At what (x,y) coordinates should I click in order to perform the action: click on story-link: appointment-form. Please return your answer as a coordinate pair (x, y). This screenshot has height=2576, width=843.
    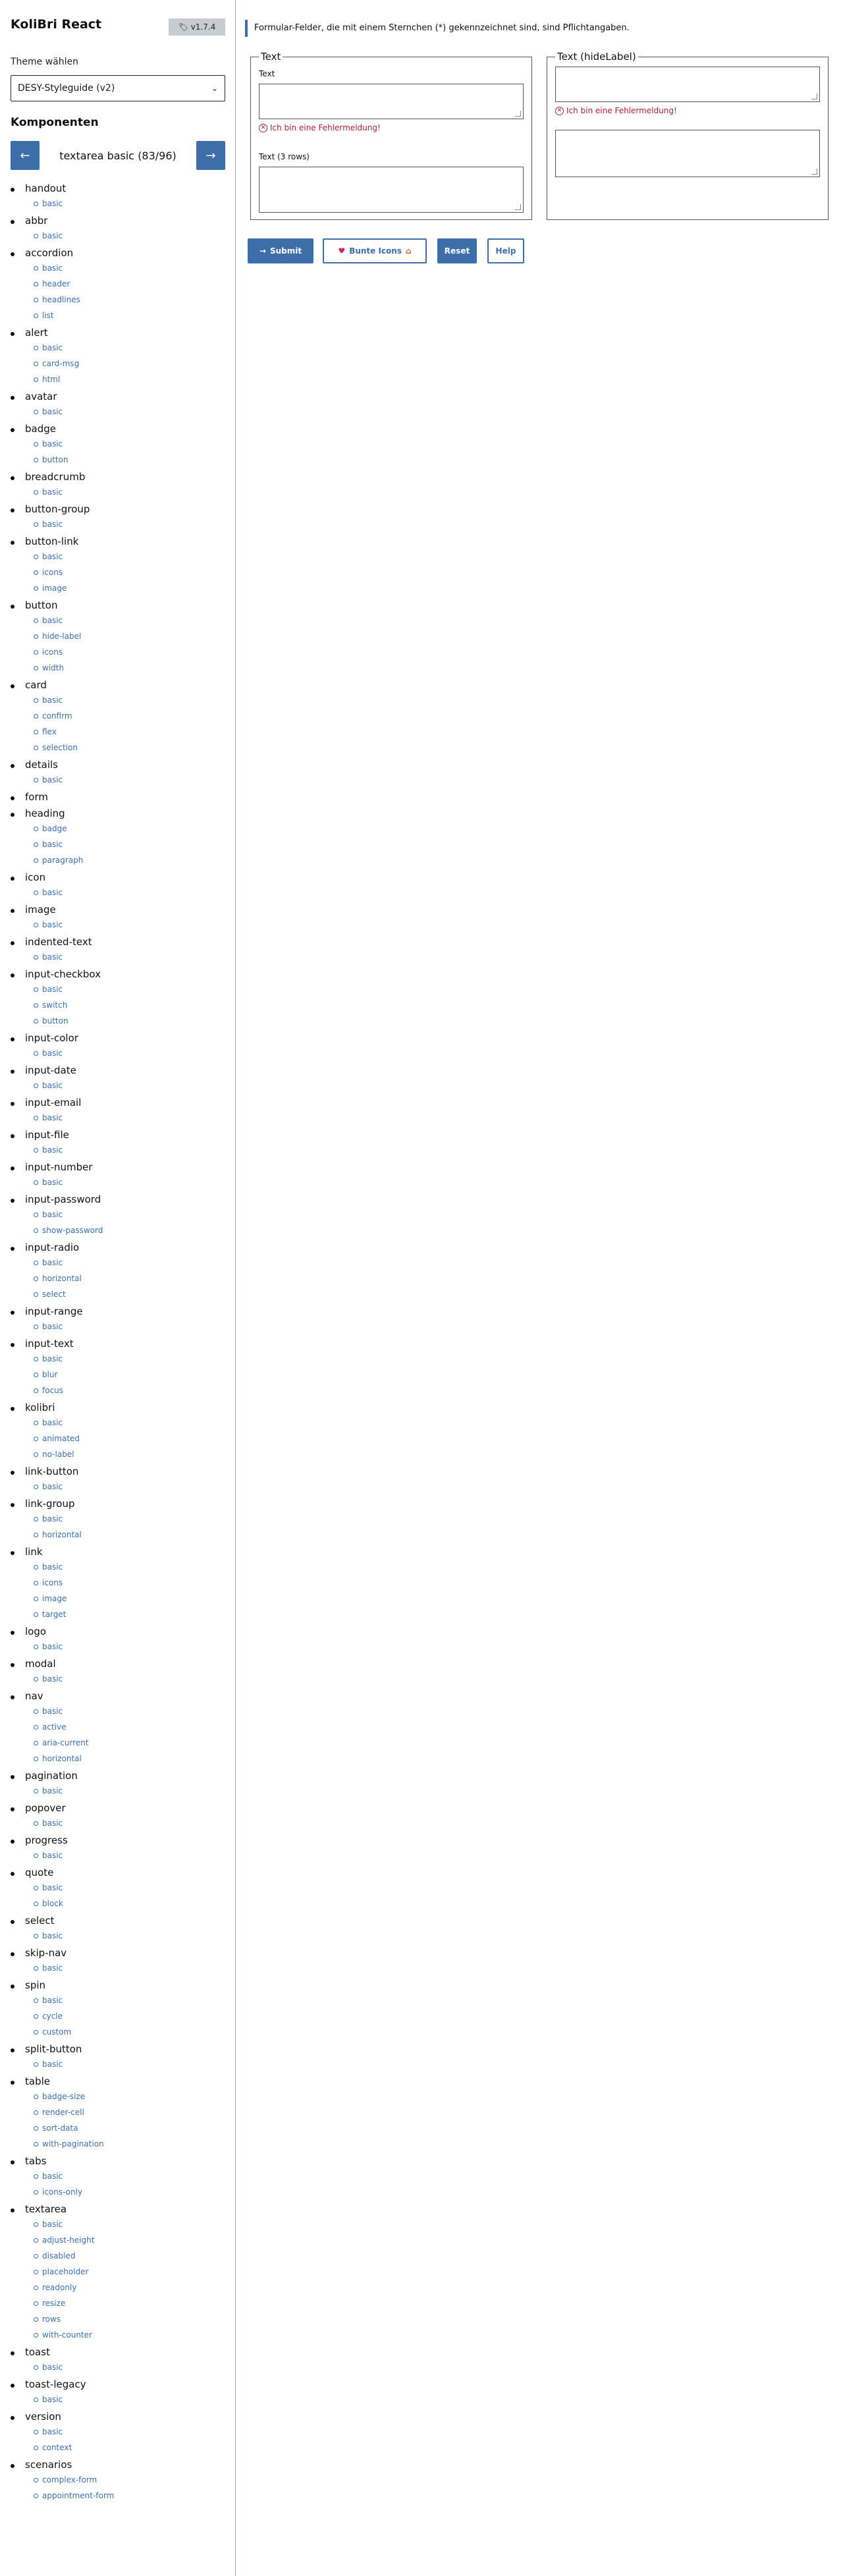
    Looking at the image, I should click on (130, 2496).